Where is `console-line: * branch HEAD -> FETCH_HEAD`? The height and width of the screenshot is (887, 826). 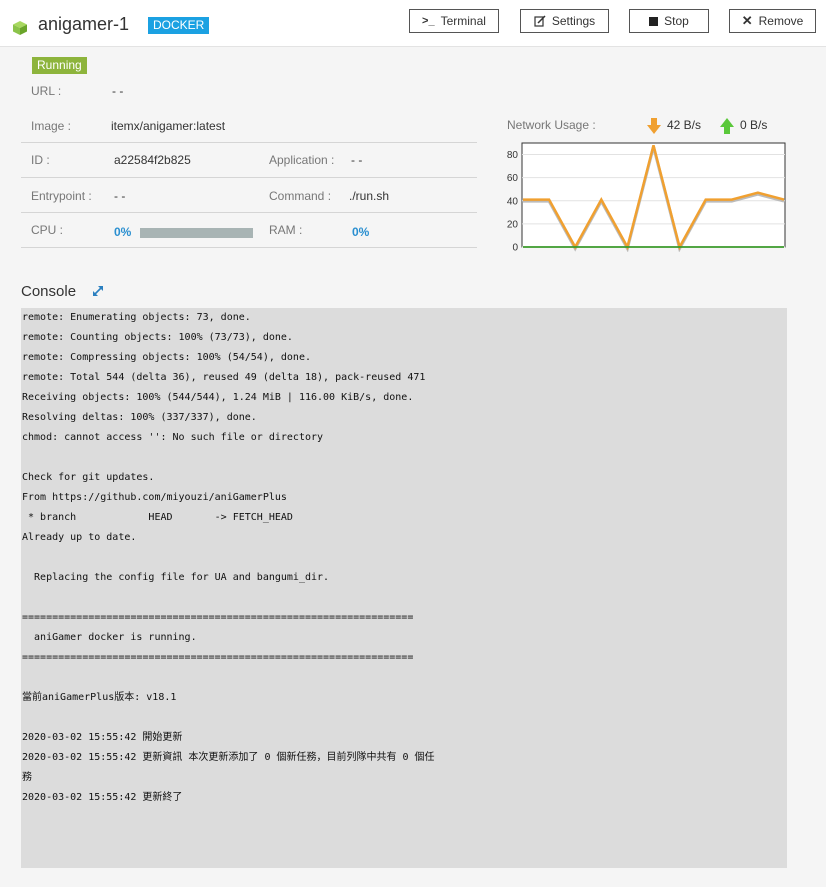 console-line: * branch HEAD -> FETCH_HEAD is located at coordinates (157, 517).